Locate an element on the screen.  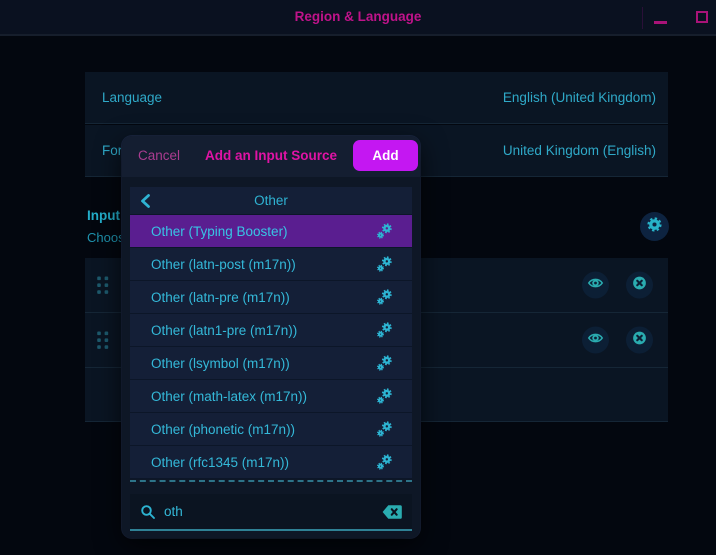
input-source-option: Other (math-latex (m17n)) is located at coordinates (271, 396).